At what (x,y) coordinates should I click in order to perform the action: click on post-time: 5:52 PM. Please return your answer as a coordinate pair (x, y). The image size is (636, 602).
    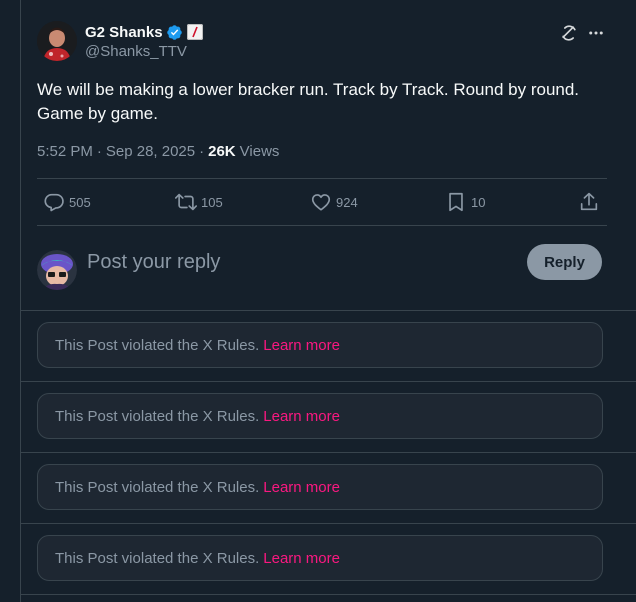
    Looking at the image, I should click on (65, 151).